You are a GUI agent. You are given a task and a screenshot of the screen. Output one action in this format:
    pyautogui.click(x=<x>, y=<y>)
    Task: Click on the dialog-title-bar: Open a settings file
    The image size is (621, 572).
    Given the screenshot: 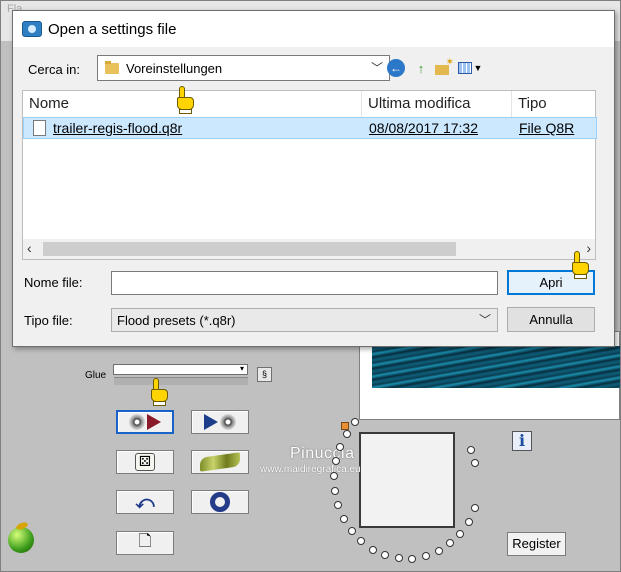 What is the action you would take?
    pyautogui.click(x=313, y=29)
    